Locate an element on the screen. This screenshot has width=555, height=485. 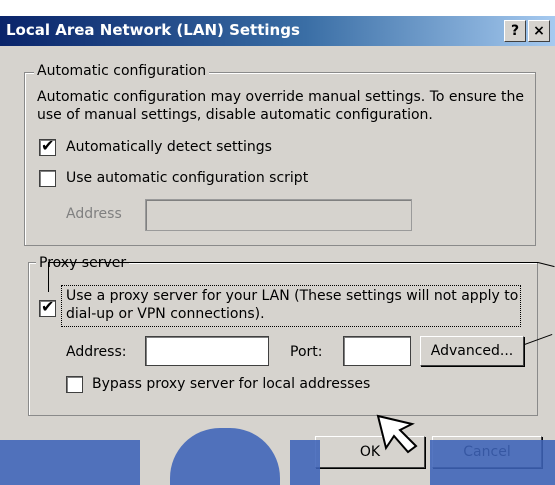
title-bar: Local Area Network (LAN) Settings ? × is located at coordinates (277, 31).